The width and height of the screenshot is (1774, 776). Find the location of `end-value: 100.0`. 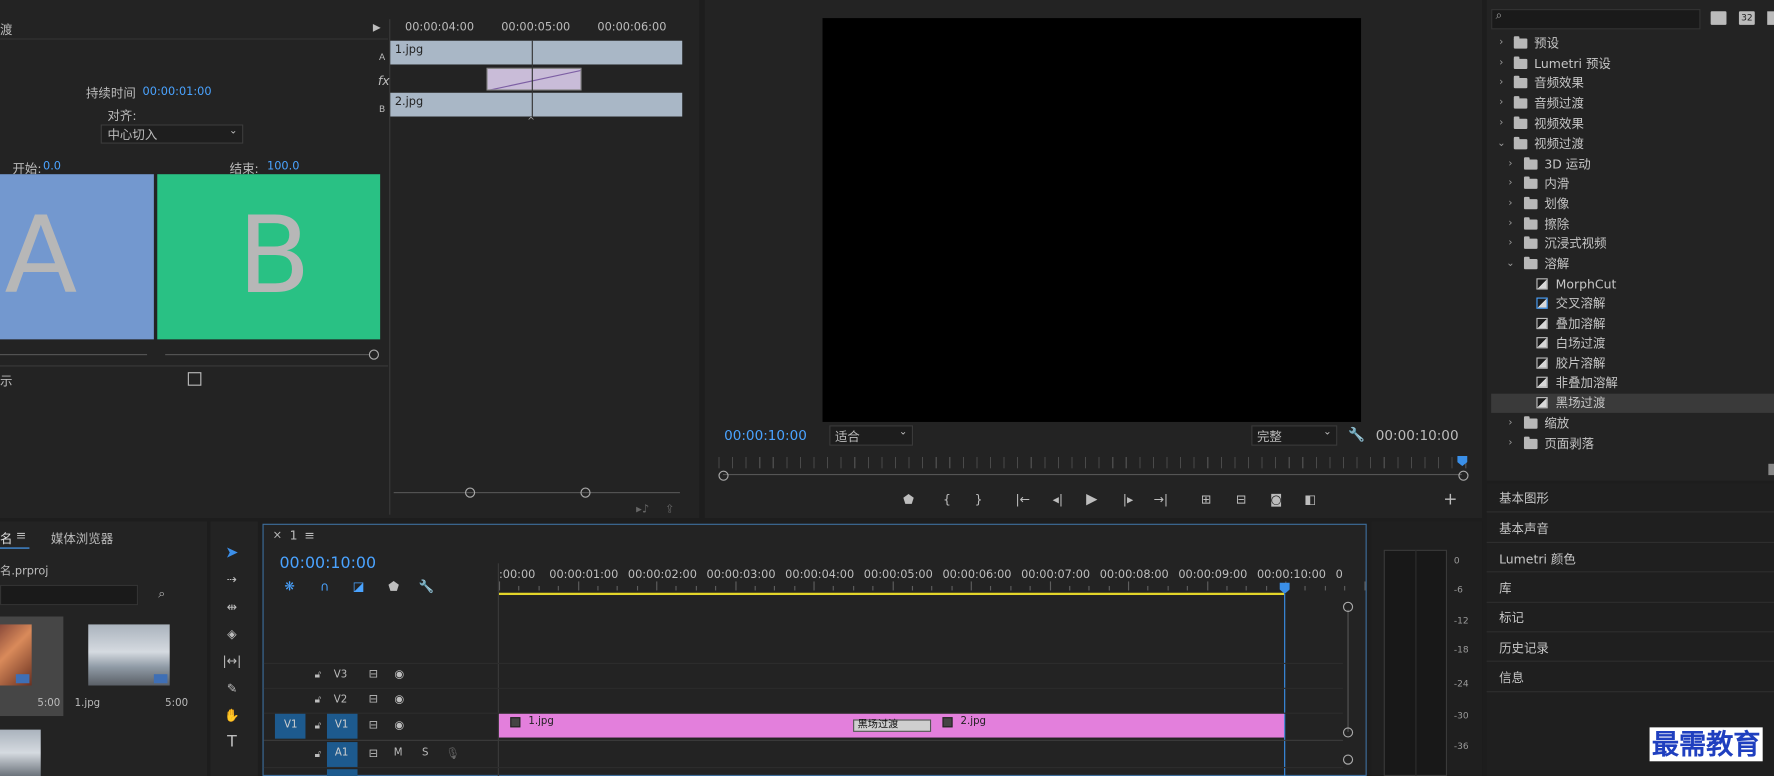

end-value: 100.0 is located at coordinates (283, 167).